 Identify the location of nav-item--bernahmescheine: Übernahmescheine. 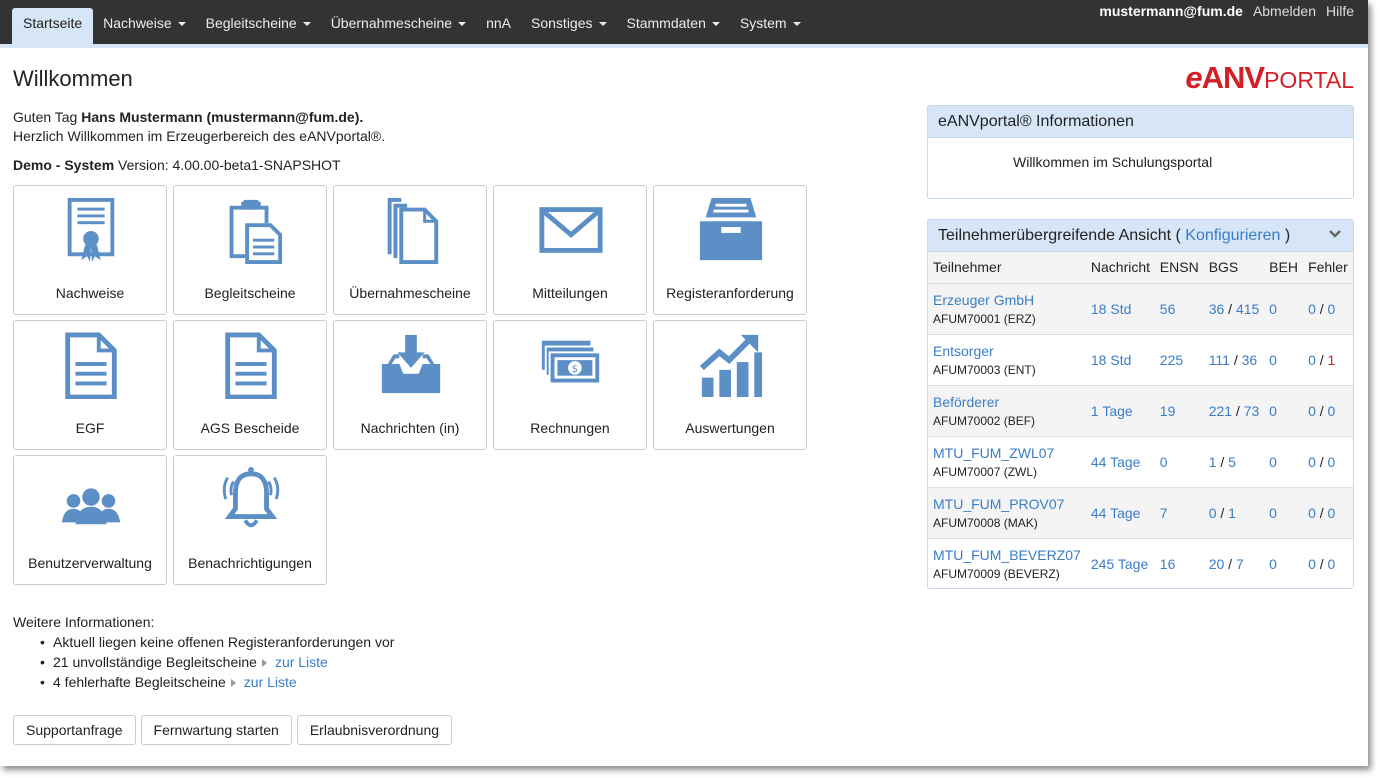
(398, 28).